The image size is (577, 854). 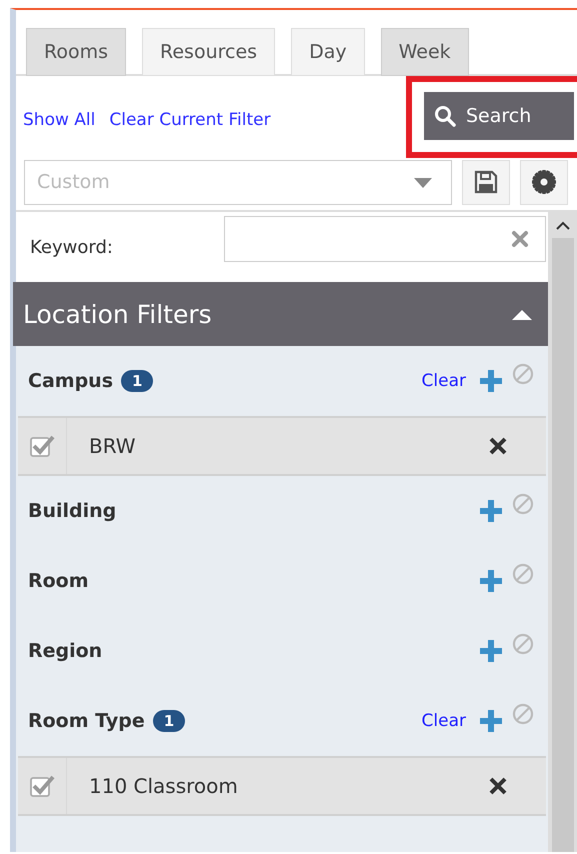 I want to click on settings-icon, so click(x=544, y=182).